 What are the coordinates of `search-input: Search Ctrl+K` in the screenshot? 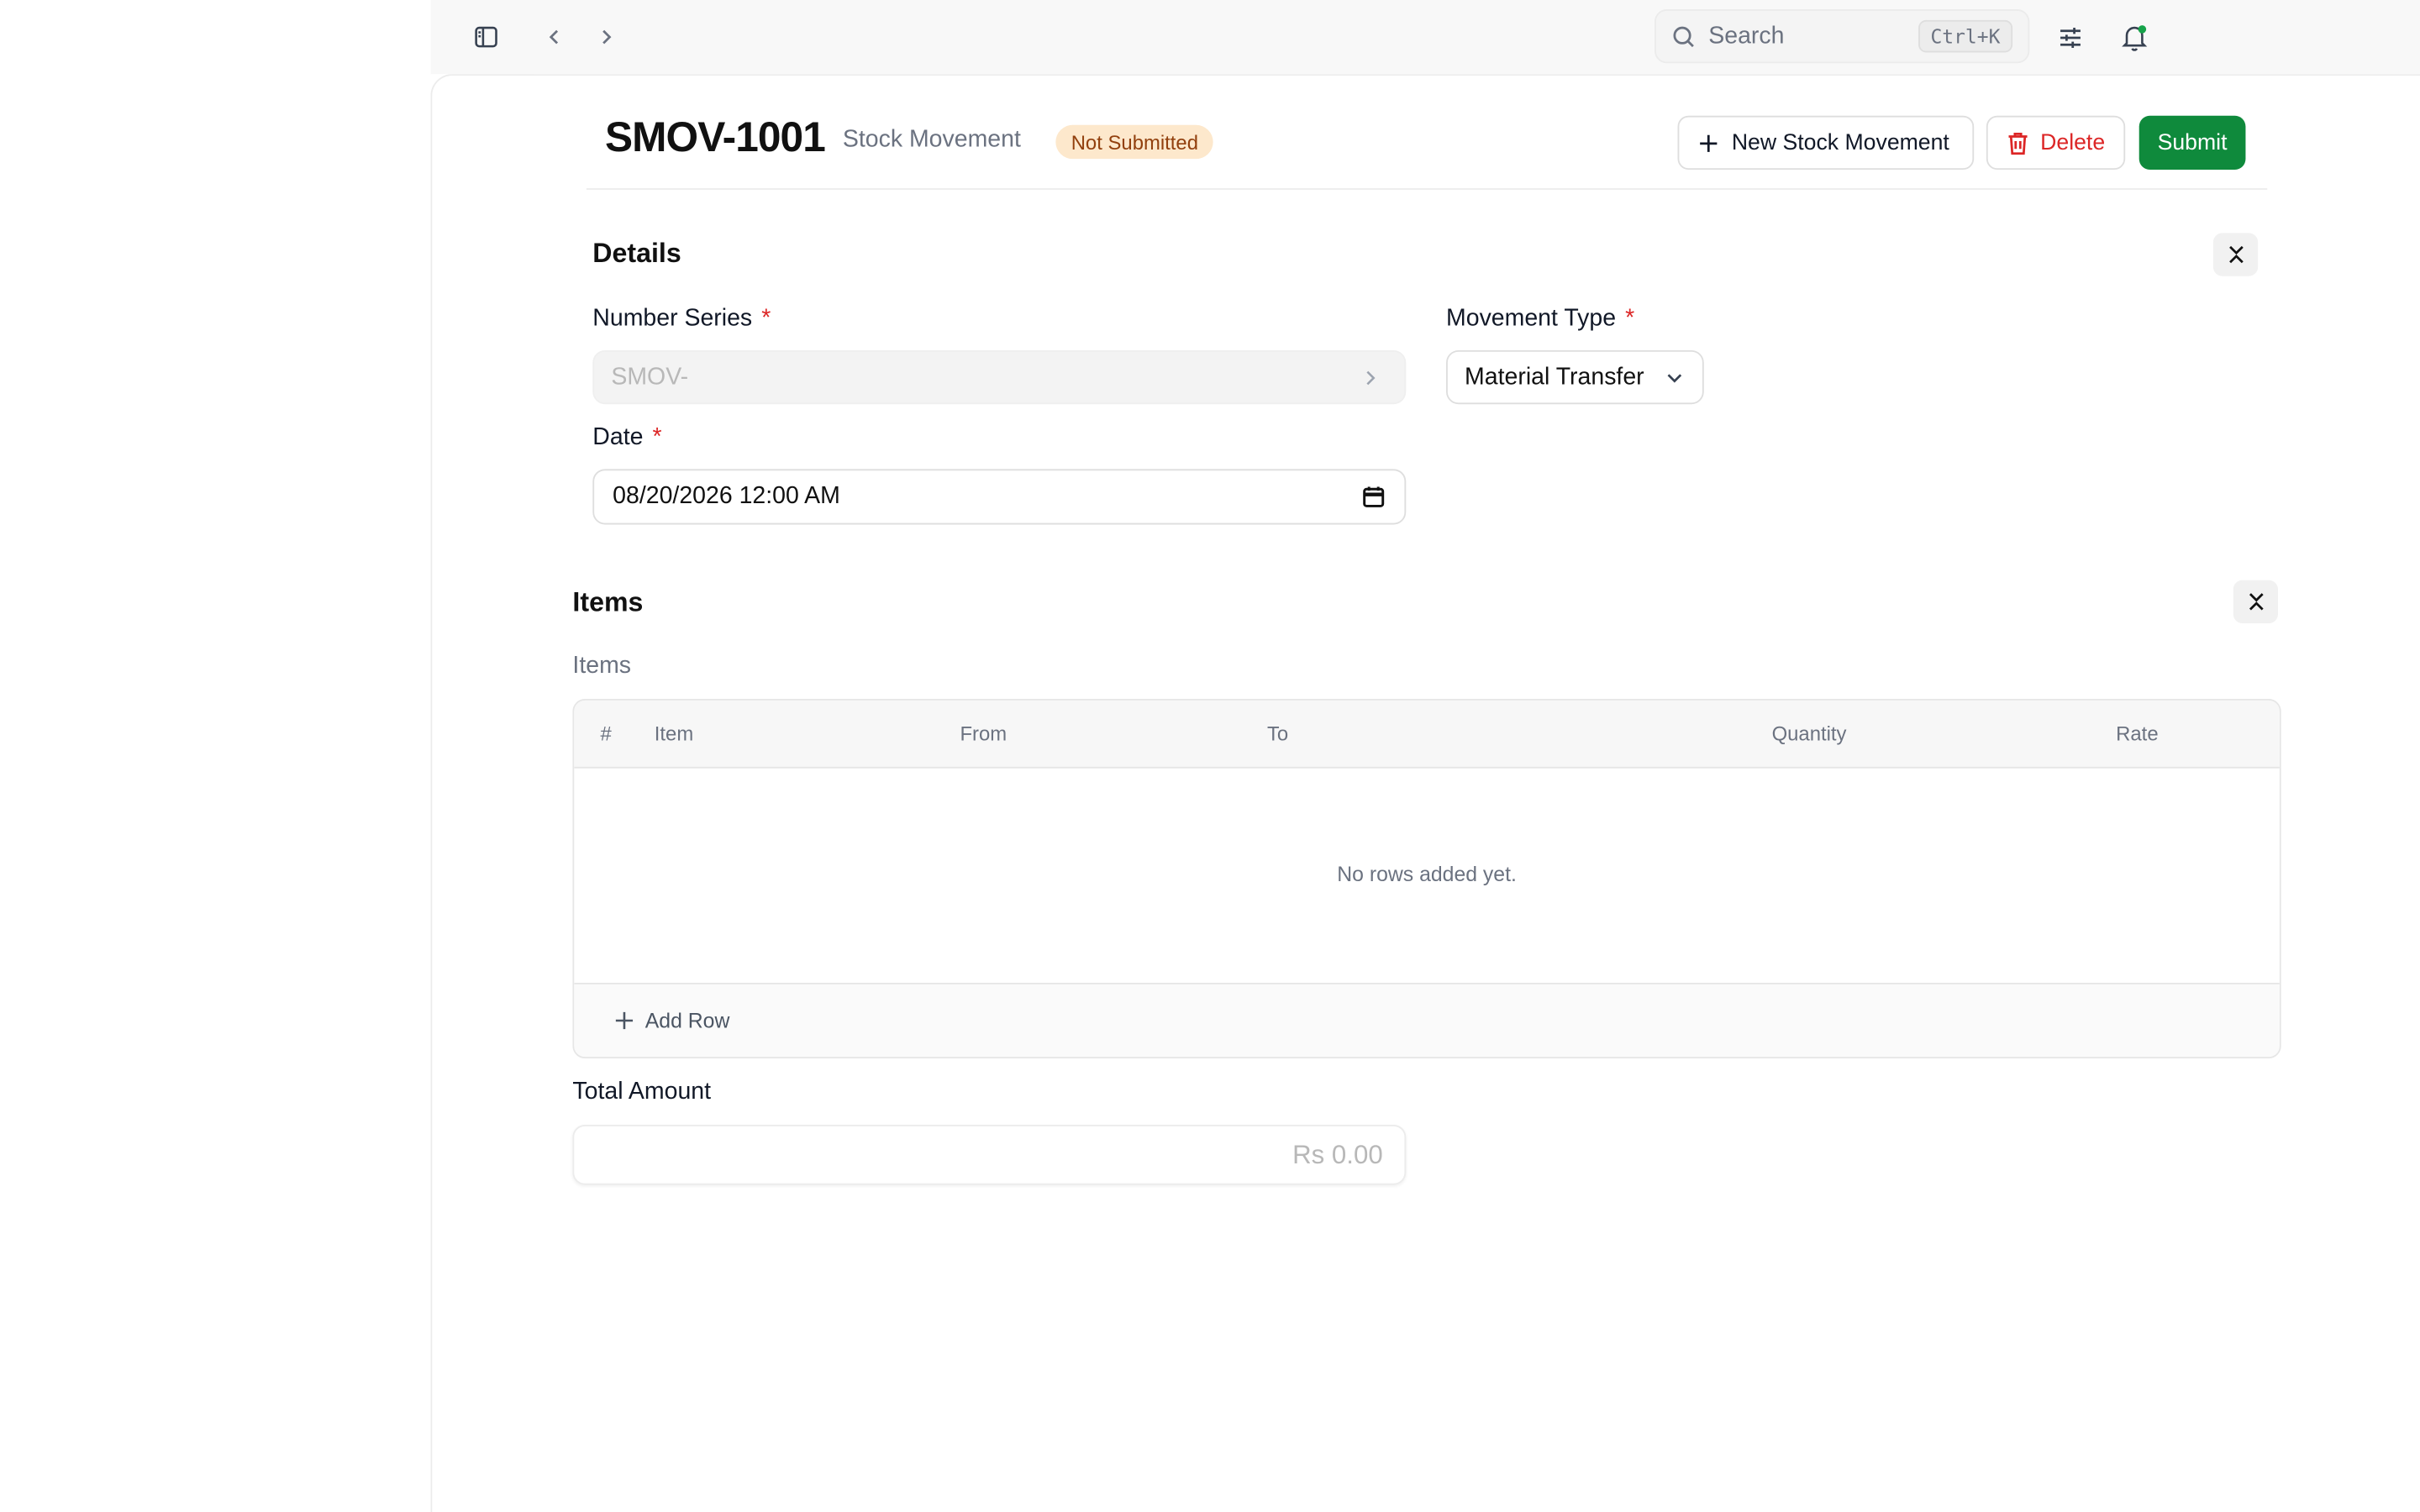 It's located at (1842, 36).